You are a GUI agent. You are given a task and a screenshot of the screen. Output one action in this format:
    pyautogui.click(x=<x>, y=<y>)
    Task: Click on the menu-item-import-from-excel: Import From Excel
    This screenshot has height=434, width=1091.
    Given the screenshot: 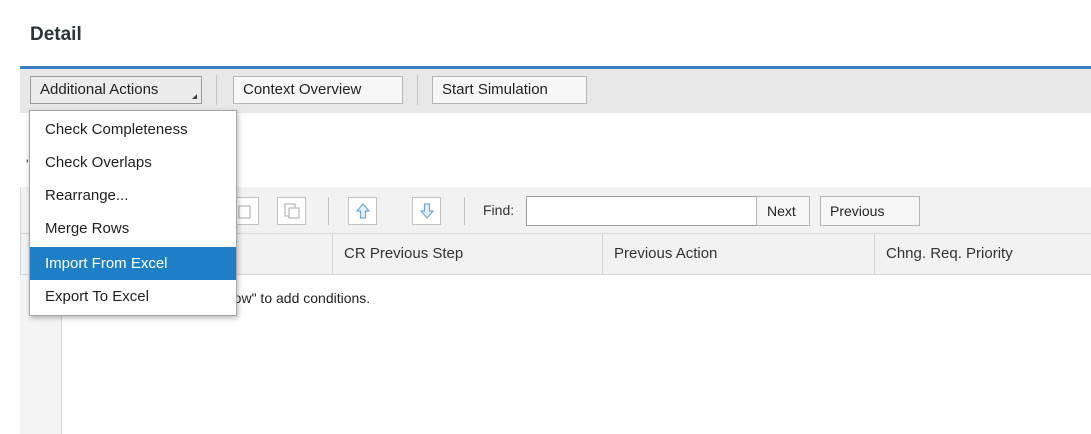 What is the action you would take?
    pyautogui.click(x=133, y=263)
    